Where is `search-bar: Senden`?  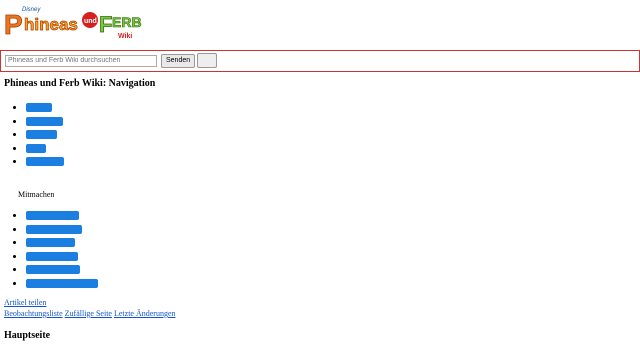 search-bar: Senden is located at coordinates (320, 61).